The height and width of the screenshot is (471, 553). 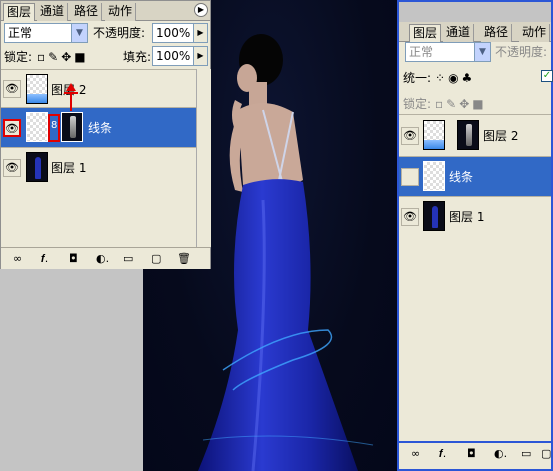 I want to click on panel-tabs: 图层 通道 路径 动作 ▶, so click(x=105, y=11).